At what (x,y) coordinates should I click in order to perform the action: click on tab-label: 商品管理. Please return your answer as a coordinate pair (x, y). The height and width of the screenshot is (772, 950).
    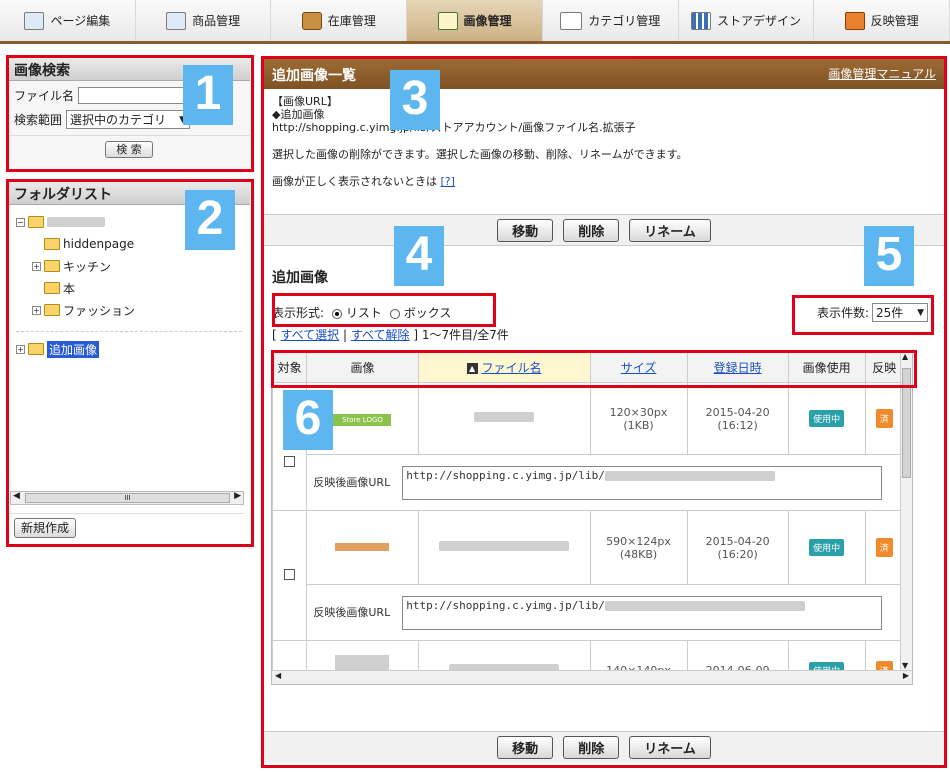
    Looking at the image, I should click on (216, 21).